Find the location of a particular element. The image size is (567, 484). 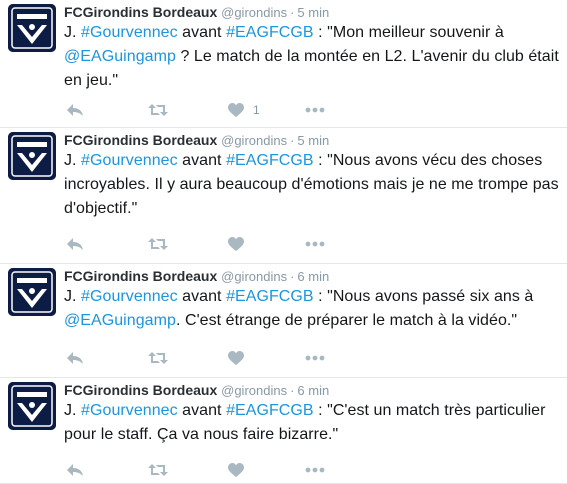

like-button: 1 is located at coordinates (244, 110).